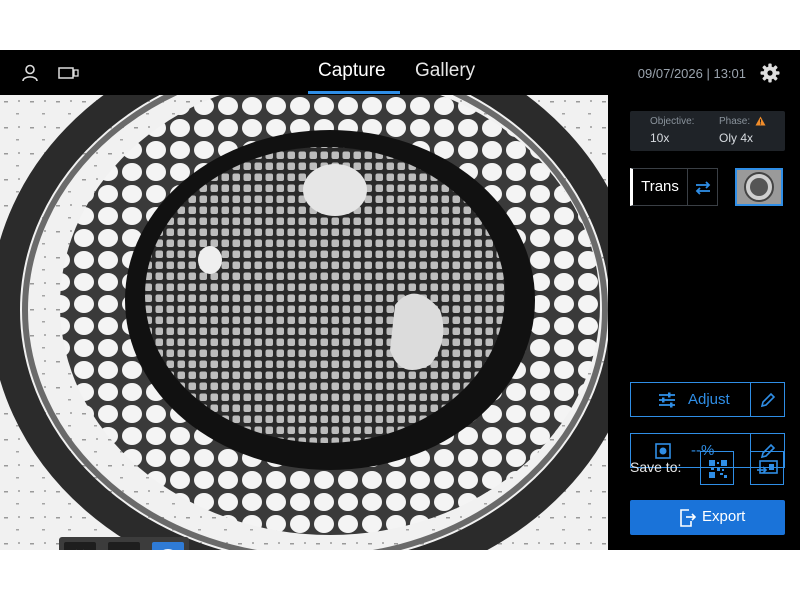 The height and width of the screenshot is (600, 800). Describe the element at coordinates (672, 121) in the screenshot. I see `objective-label: Objective:` at that location.